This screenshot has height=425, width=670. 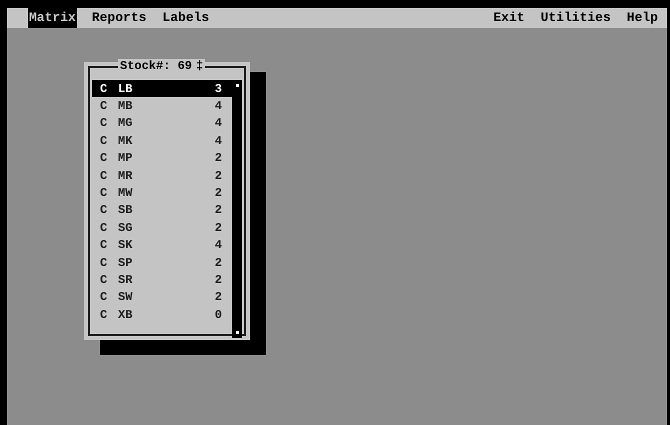 I want to click on item-code: SW, so click(x=126, y=297).